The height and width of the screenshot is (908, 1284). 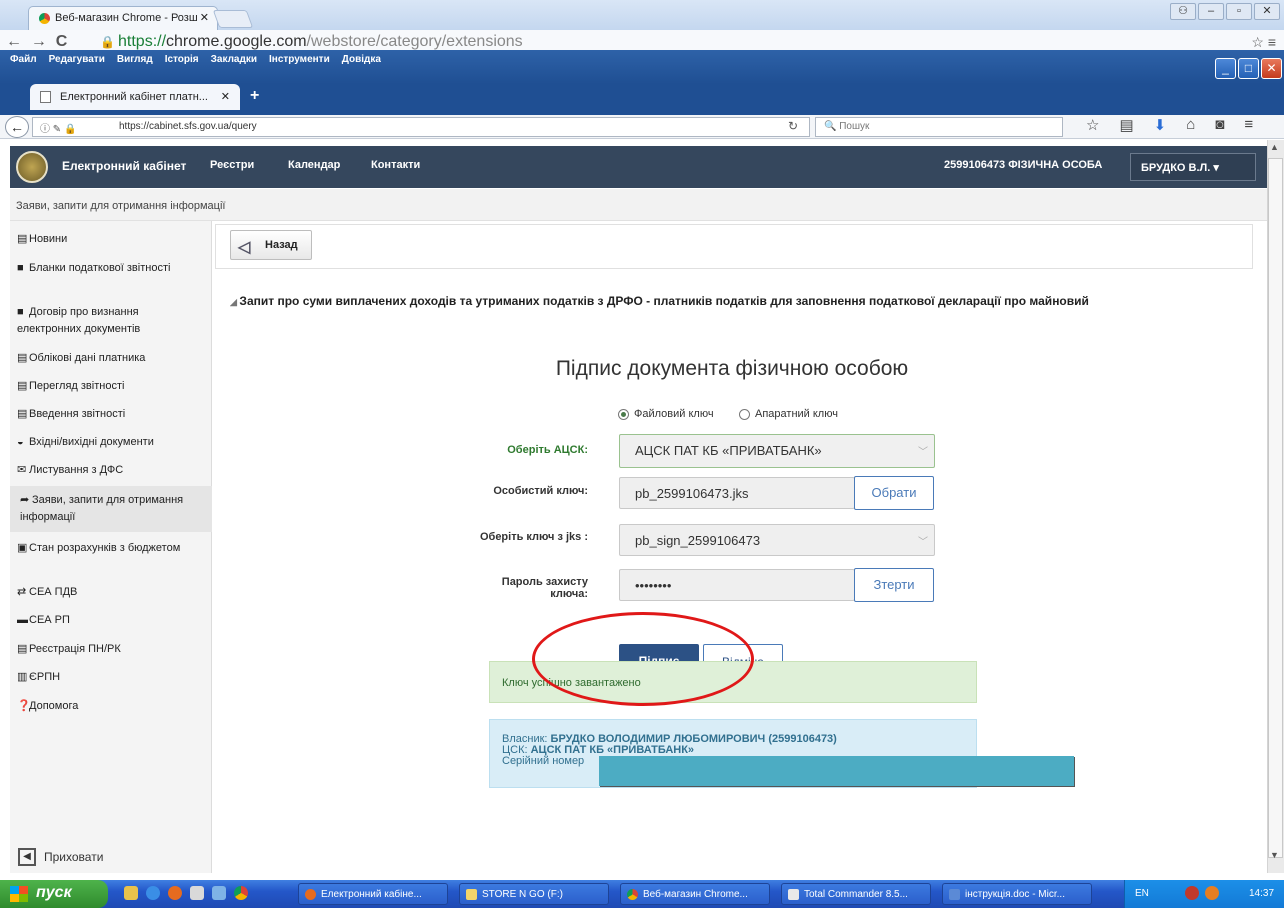 What do you see at coordinates (1092, 125) in the screenshot?
I see `bookmark-star-icon: ☆` at bounding box center [1092, 125].